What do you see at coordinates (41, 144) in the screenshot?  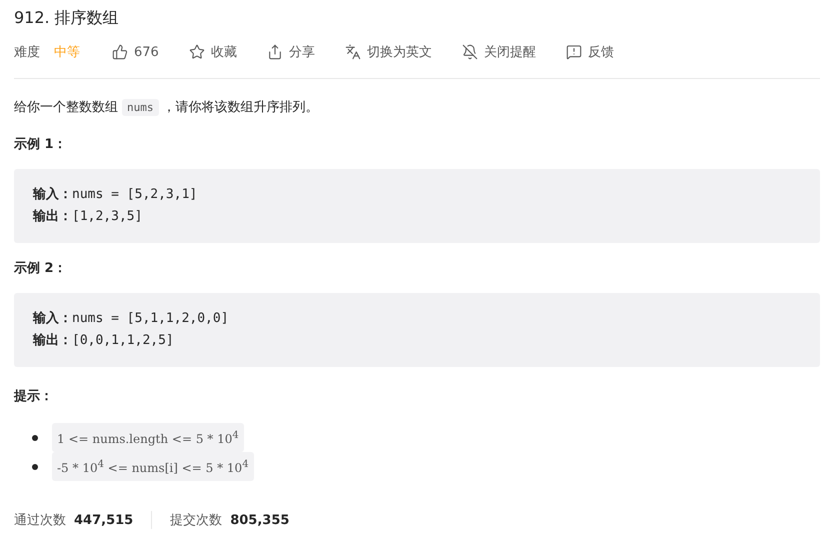 I see `example-heading: 示例 1：` at bounding box center [41, 144].